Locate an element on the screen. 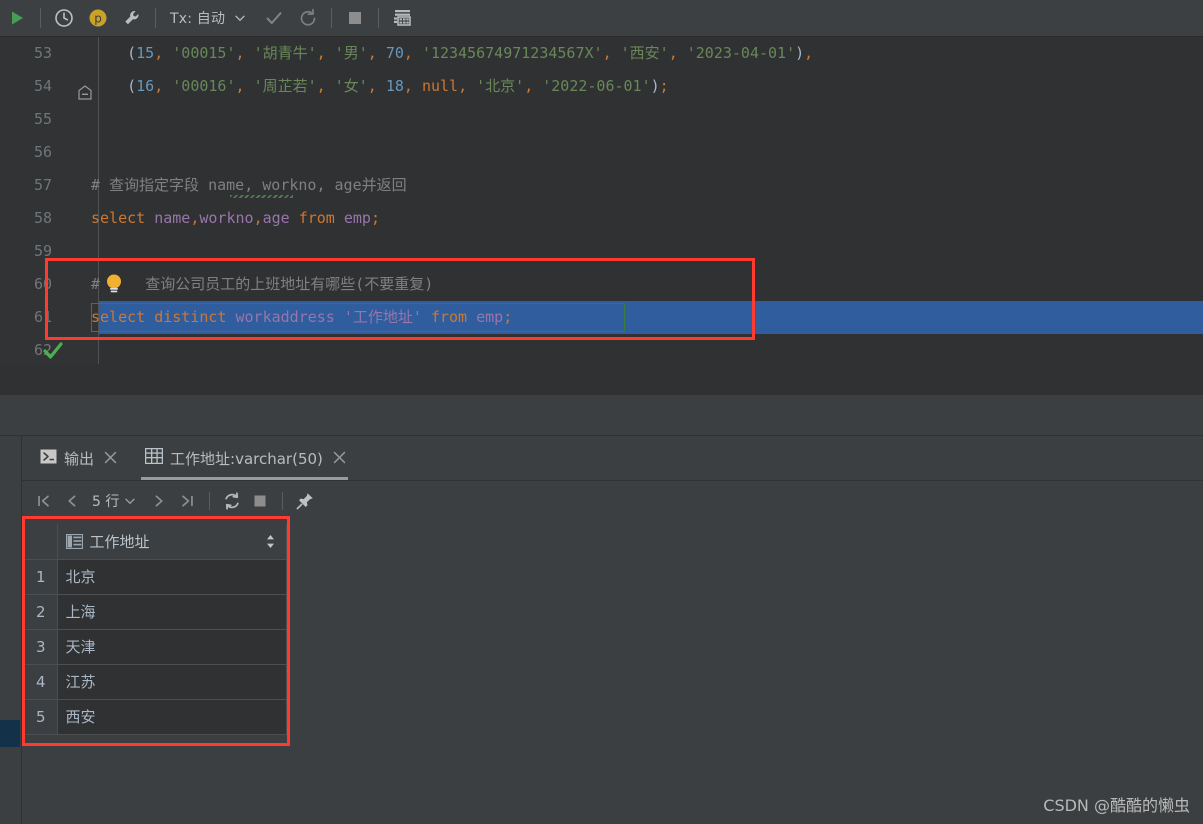 The image size is (1203, 824). stop-button is located at coordinates (355, 18).